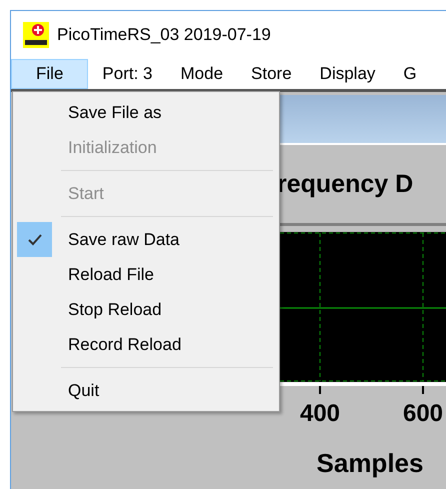 This screenshot has width=446, height=489. Describe the element at coordinates (111, 274) in the screenshot. I see `menu-item: Reload File` at that location.